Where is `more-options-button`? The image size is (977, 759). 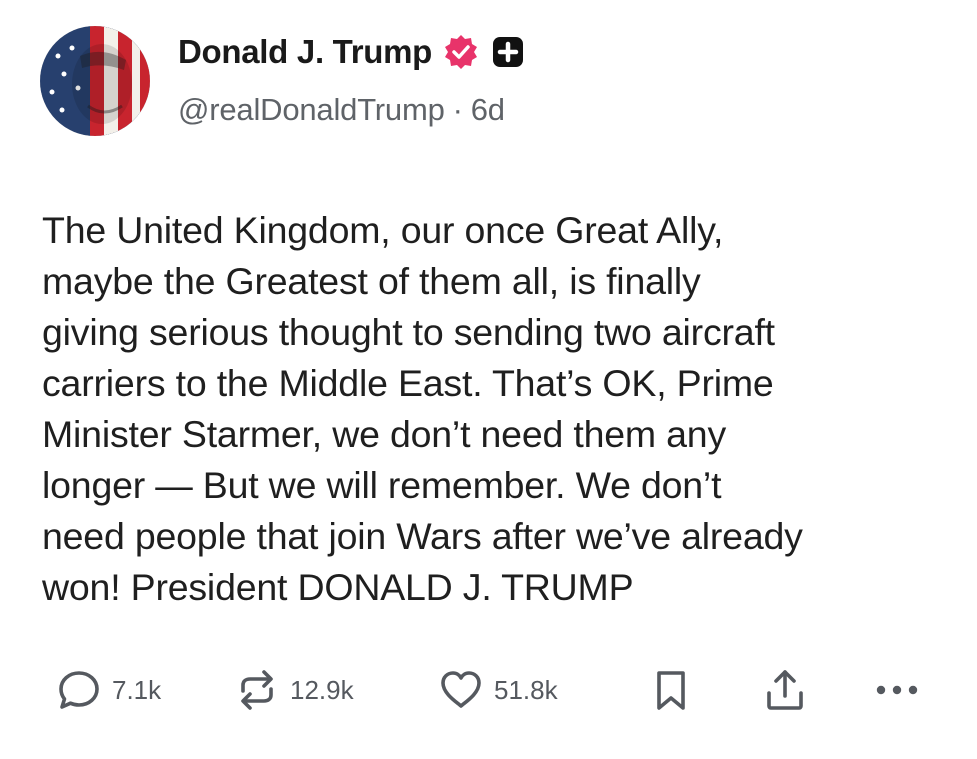
more-options-button is located at coordinates (897, 690).